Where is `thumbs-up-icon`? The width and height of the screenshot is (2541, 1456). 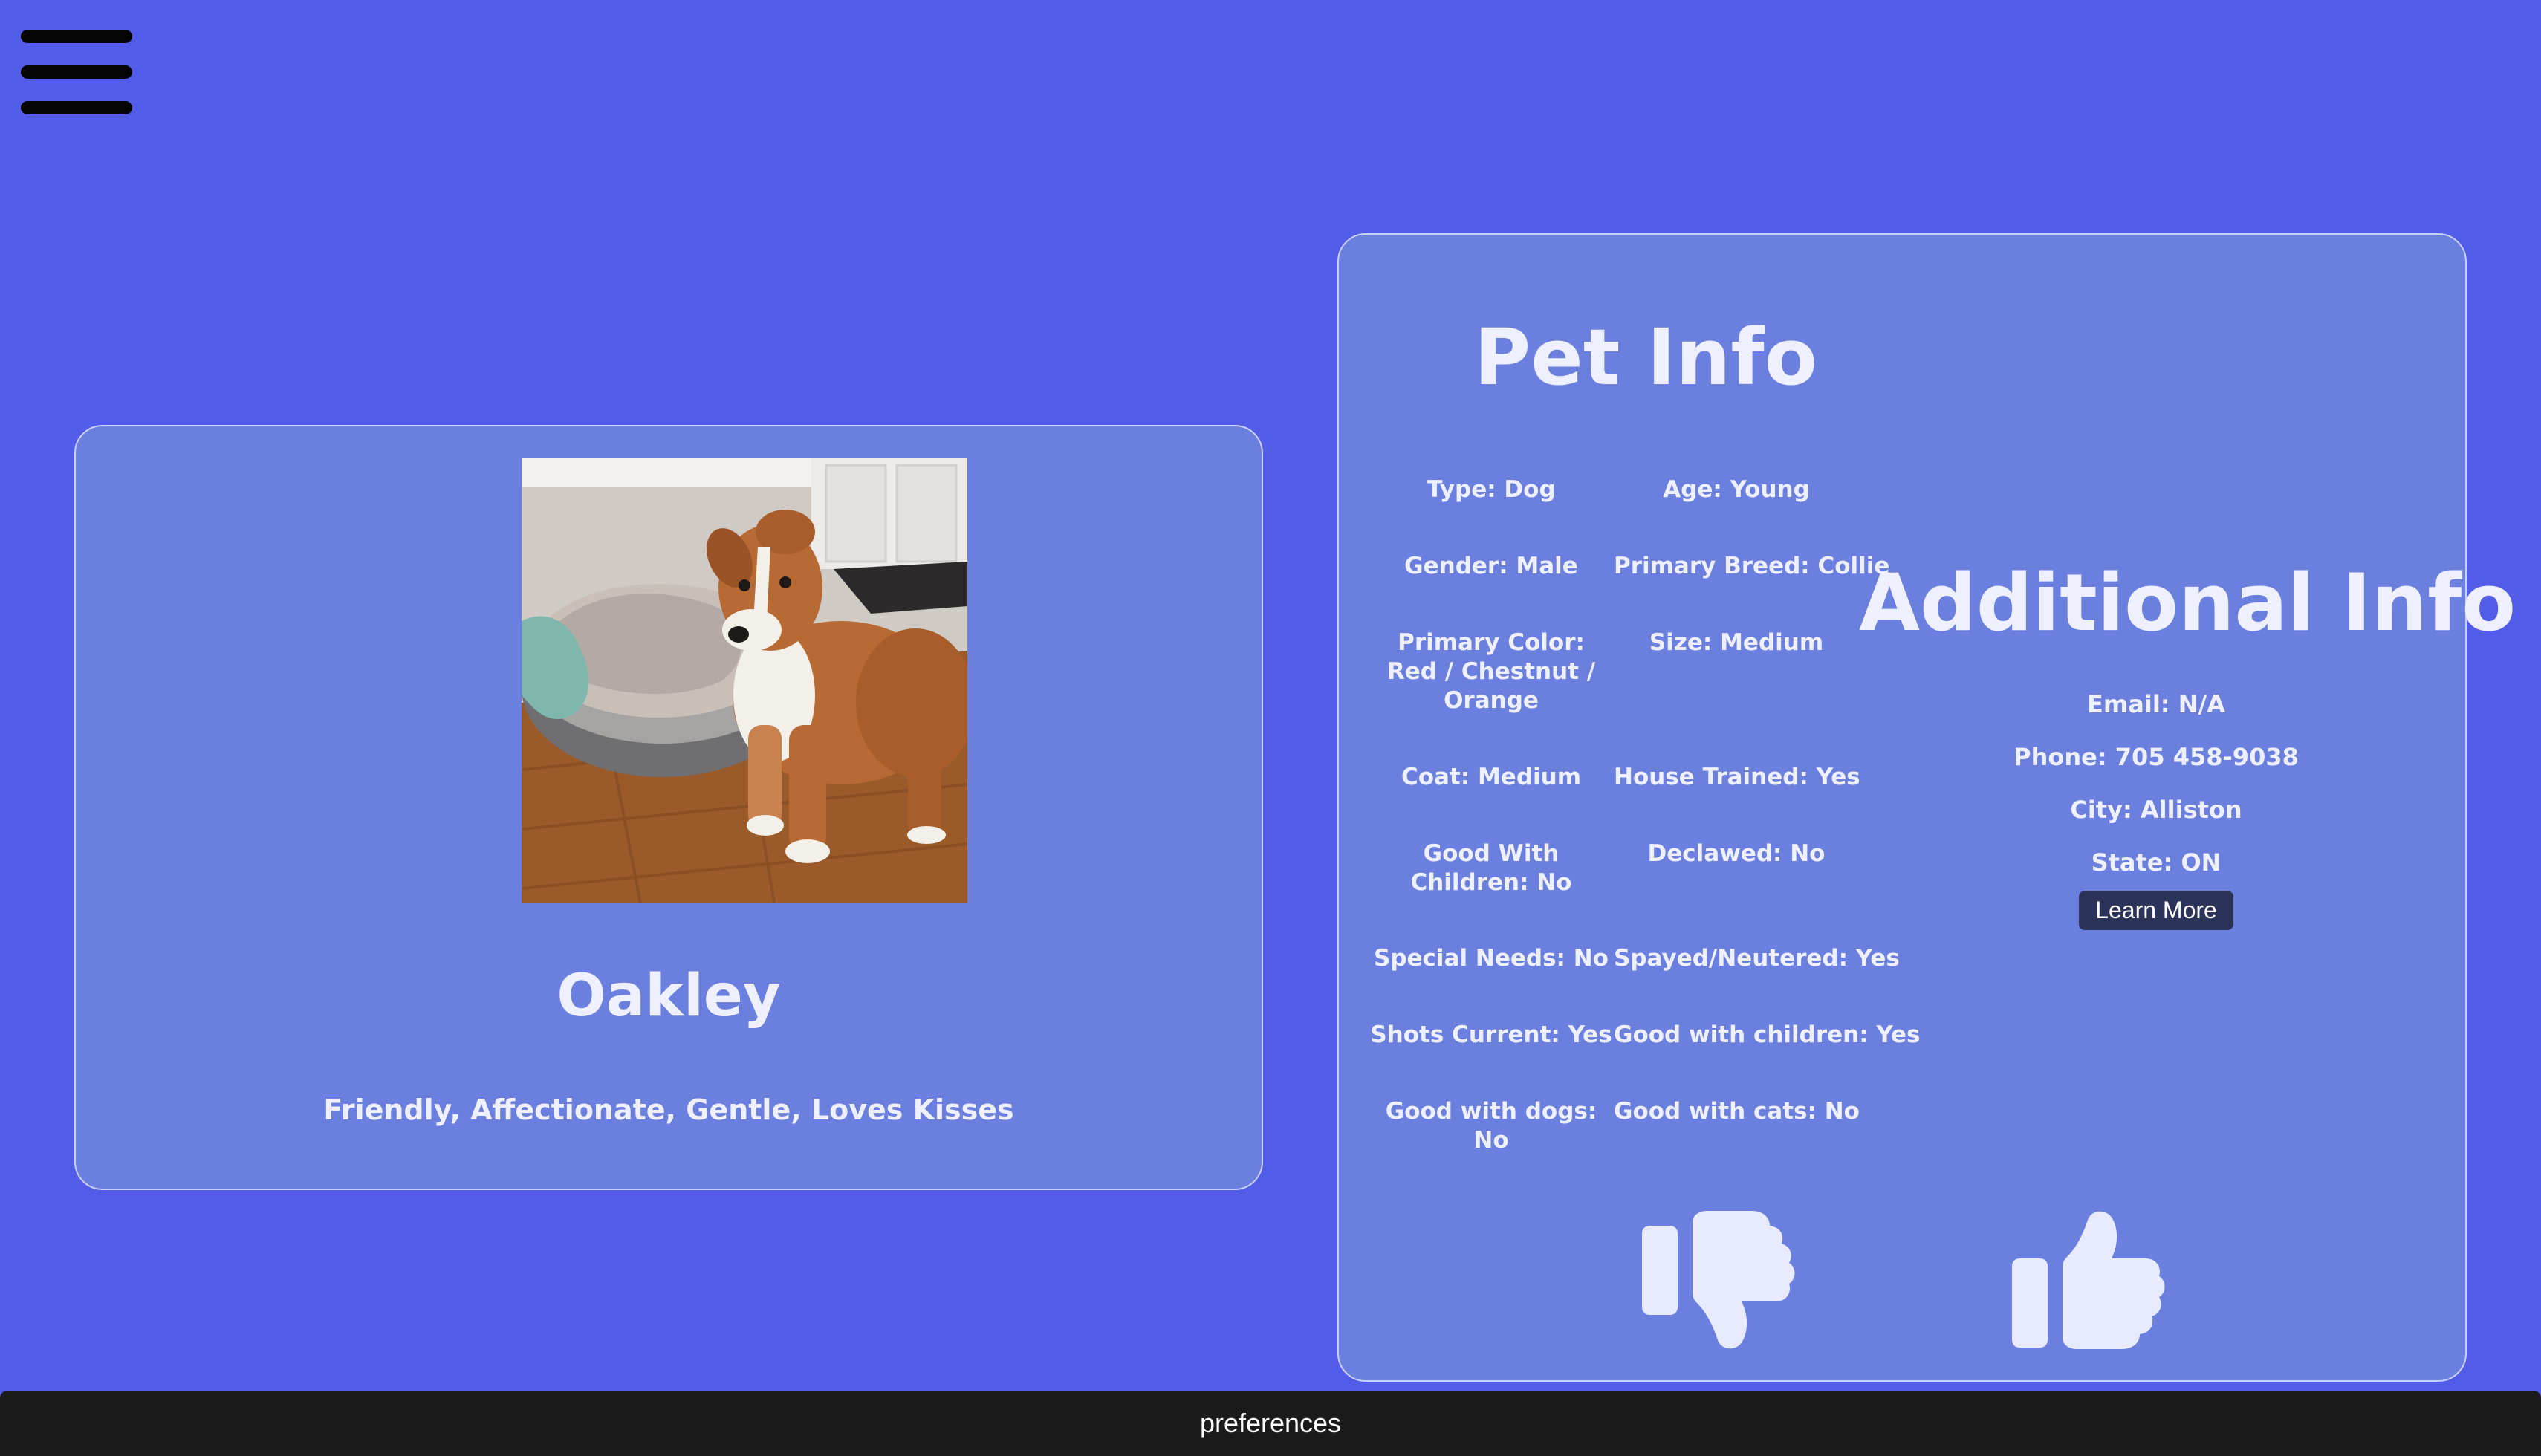 thumbs-up-icon is located at coordinates (2087, 1280).